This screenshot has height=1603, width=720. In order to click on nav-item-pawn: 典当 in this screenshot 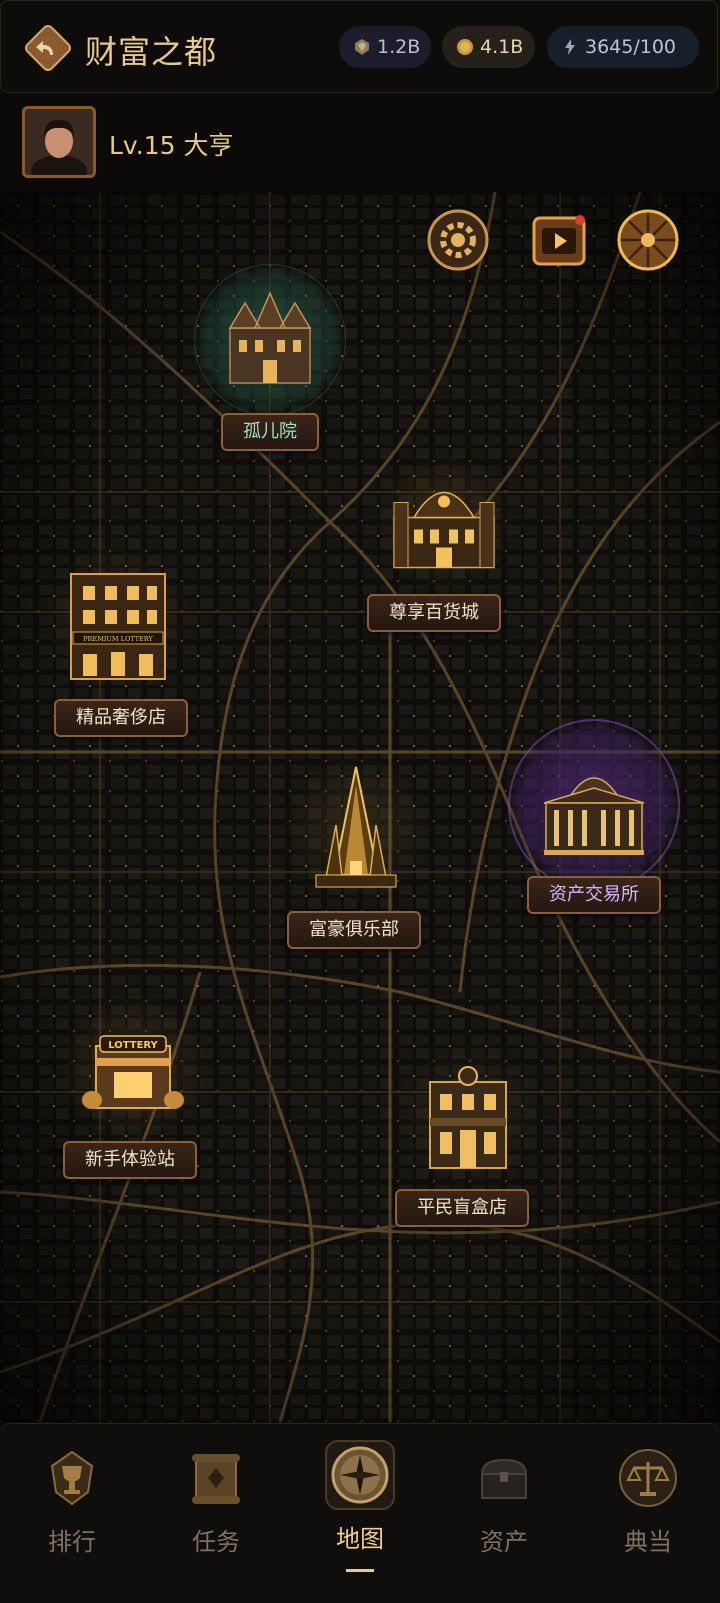, I will do `click(648, 1513)`.